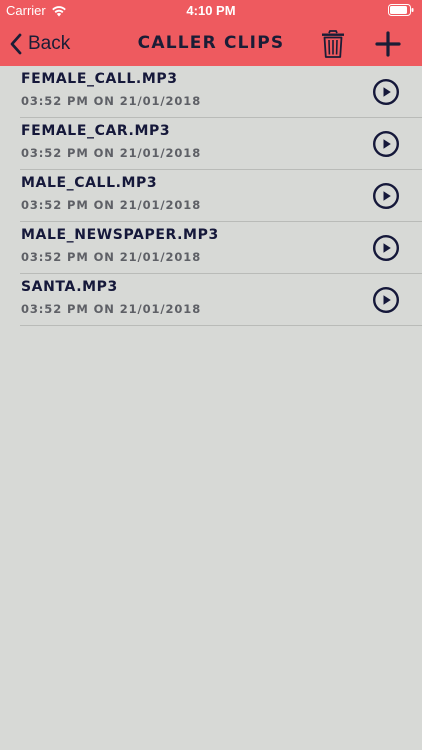 The height and width of the screenshot is (750, 422). What do you see at coordinates (69, 287) in the screenshot?
I see `clip-name: SANTA.MP3` at bounding box center [69, 287].